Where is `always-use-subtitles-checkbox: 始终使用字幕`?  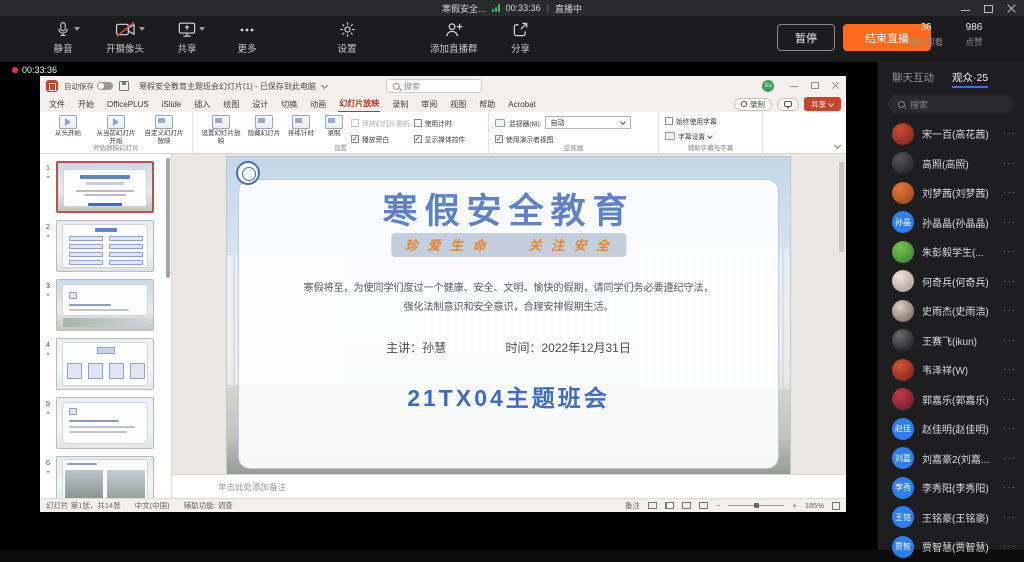
always-use-subtitles-checkbox: 始终使用字幕 is located at coordinates (691, 121).